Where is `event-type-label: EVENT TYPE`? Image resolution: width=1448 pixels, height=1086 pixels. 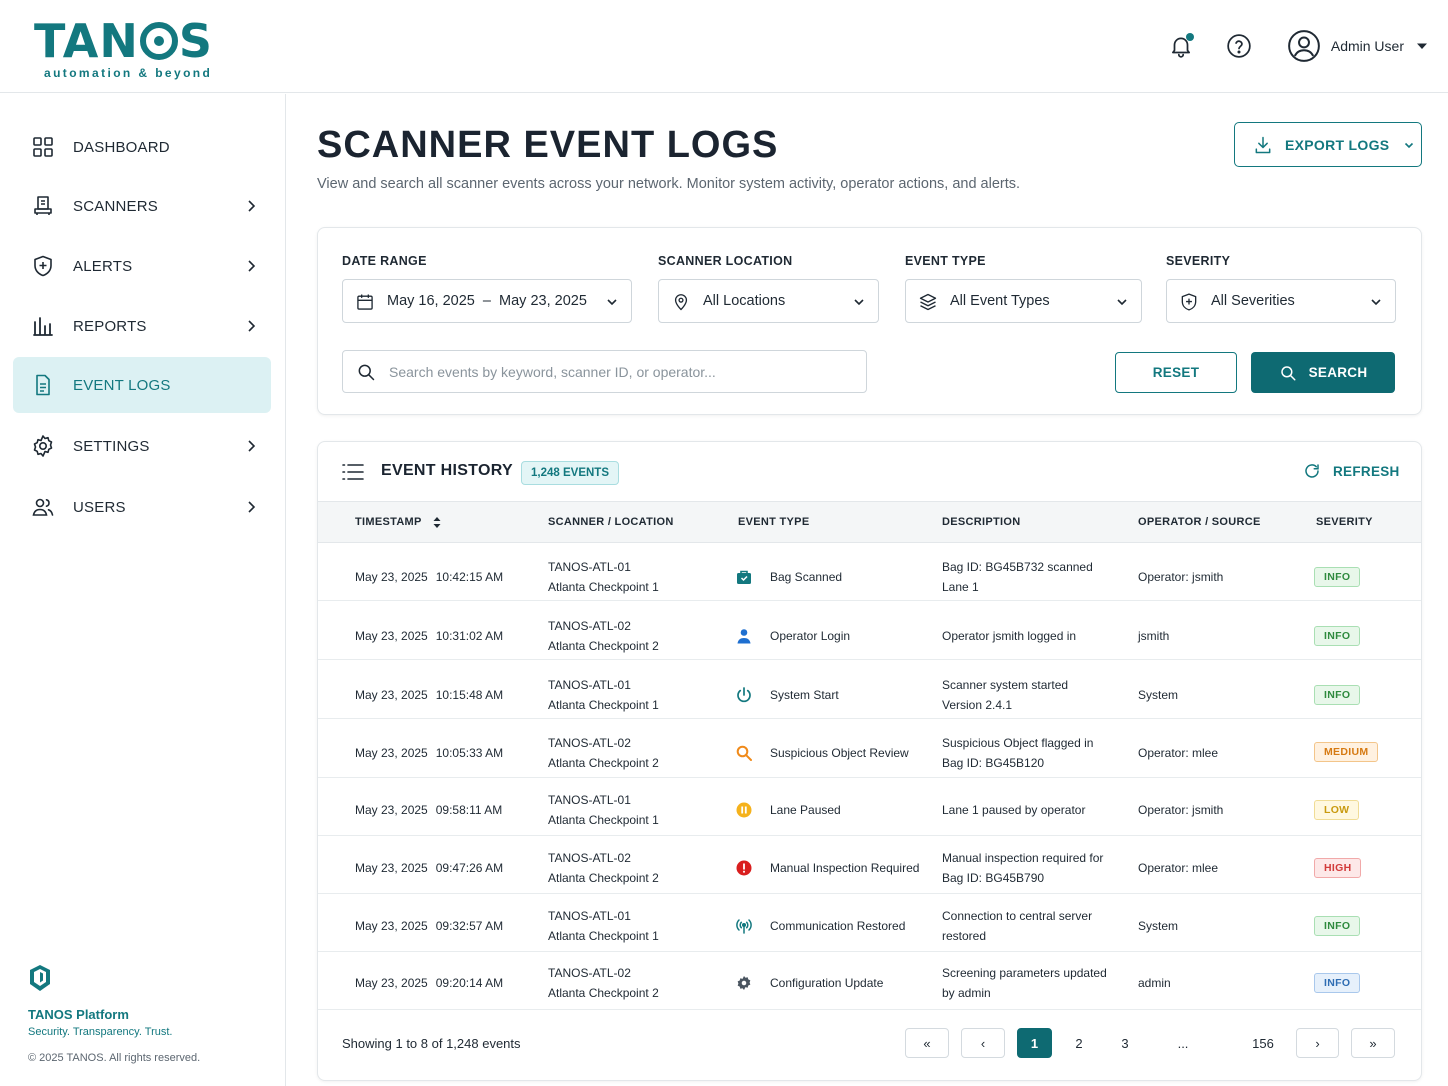
event-type-label: EVENT TYPE is located at coordinates (945, 261).